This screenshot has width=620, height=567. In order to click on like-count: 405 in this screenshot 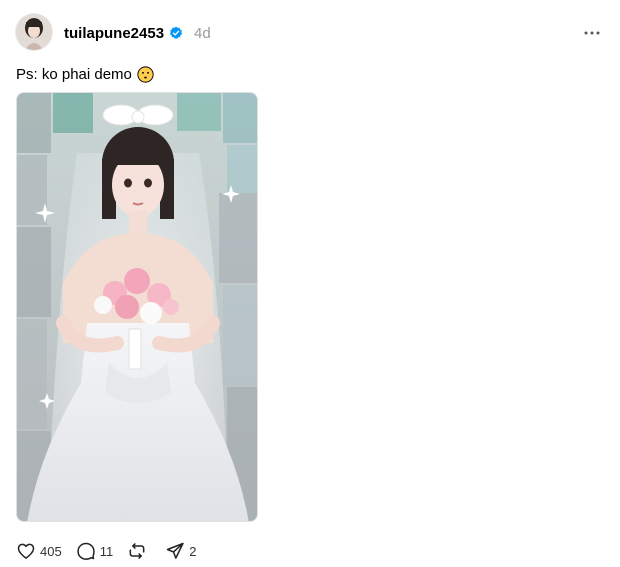, I will do `click(51, 551)`.